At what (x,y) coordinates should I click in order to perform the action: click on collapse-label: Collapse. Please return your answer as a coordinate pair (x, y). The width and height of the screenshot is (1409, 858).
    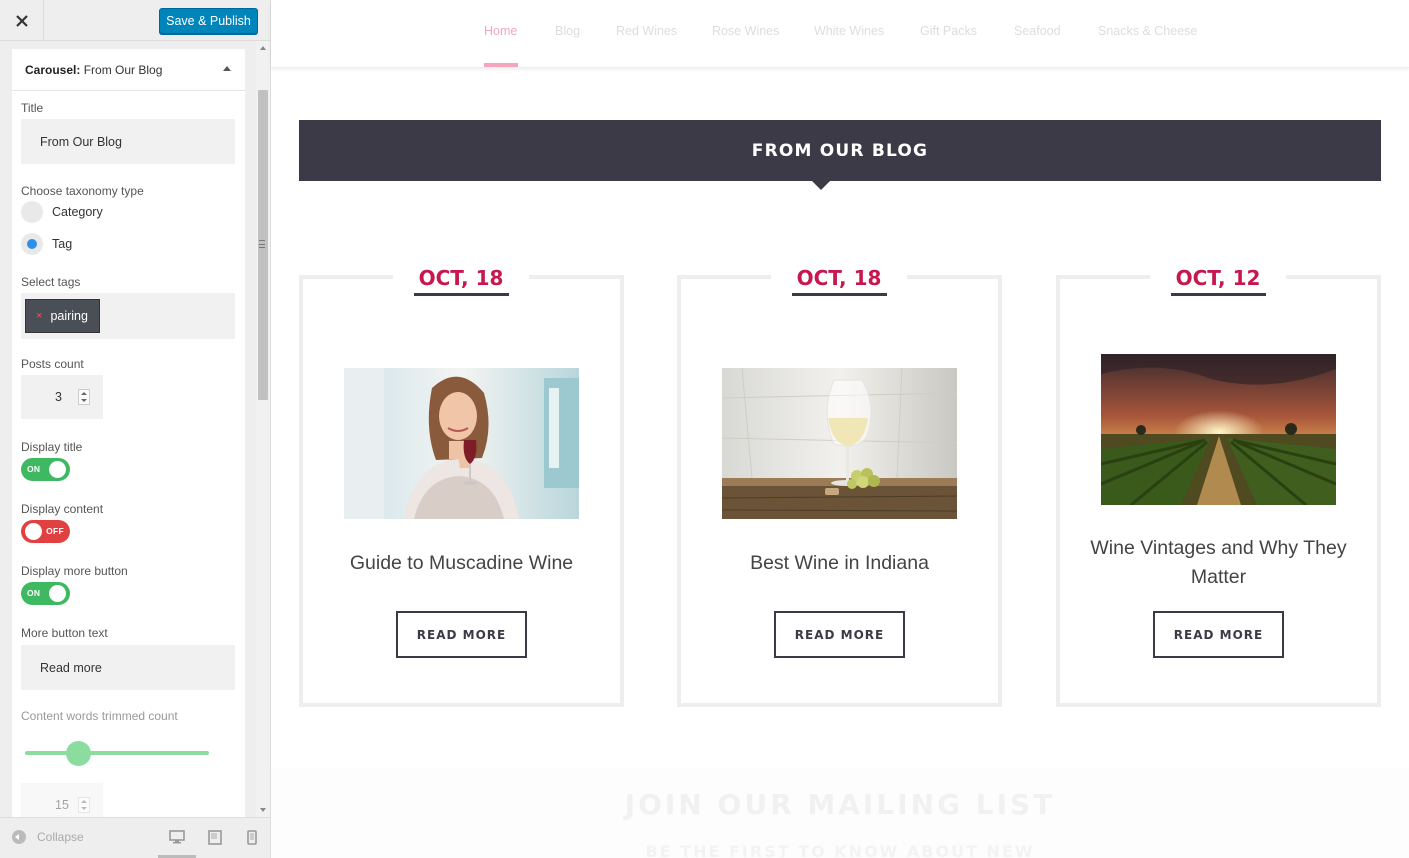
    Looking at the image, I should click on (60, 837).